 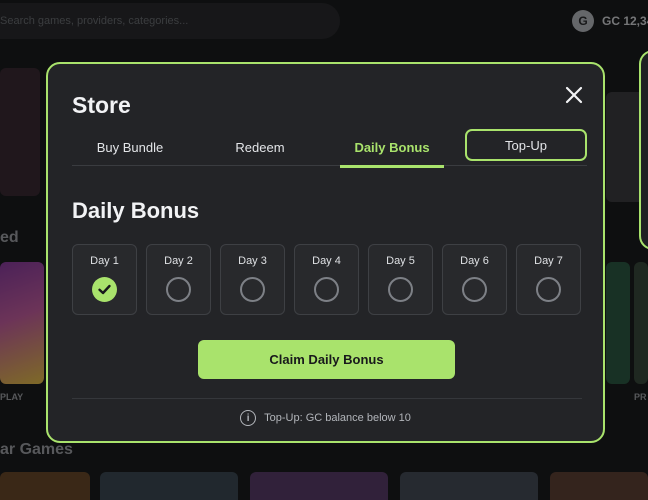 I want to click on day-card: Day 4, so click(x=326, y=279).